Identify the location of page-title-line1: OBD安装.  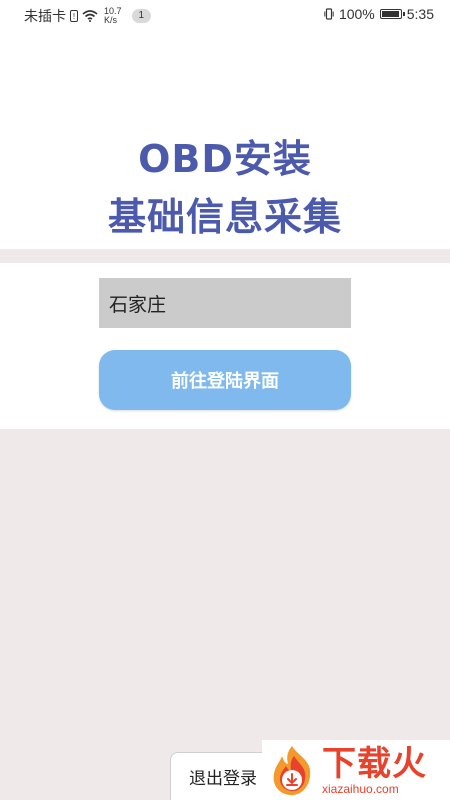
(225, 159).